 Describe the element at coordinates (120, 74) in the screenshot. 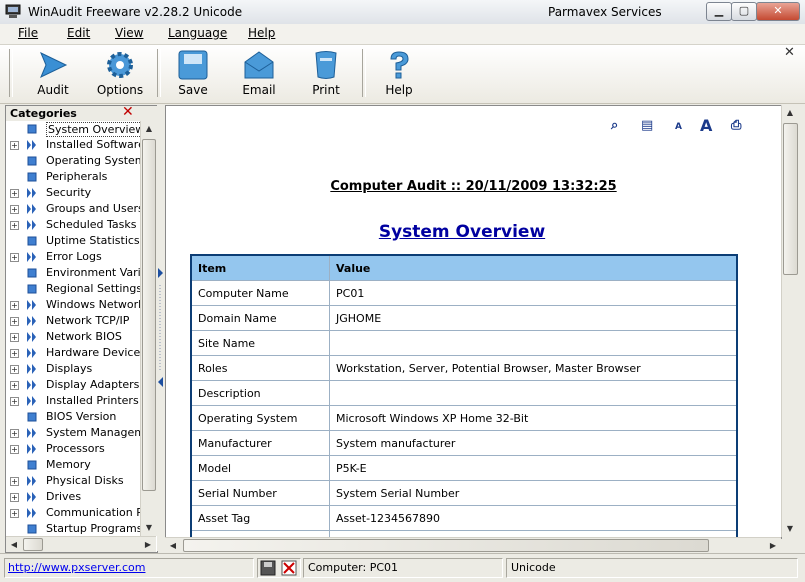

I see `options-button: Options` at that location.